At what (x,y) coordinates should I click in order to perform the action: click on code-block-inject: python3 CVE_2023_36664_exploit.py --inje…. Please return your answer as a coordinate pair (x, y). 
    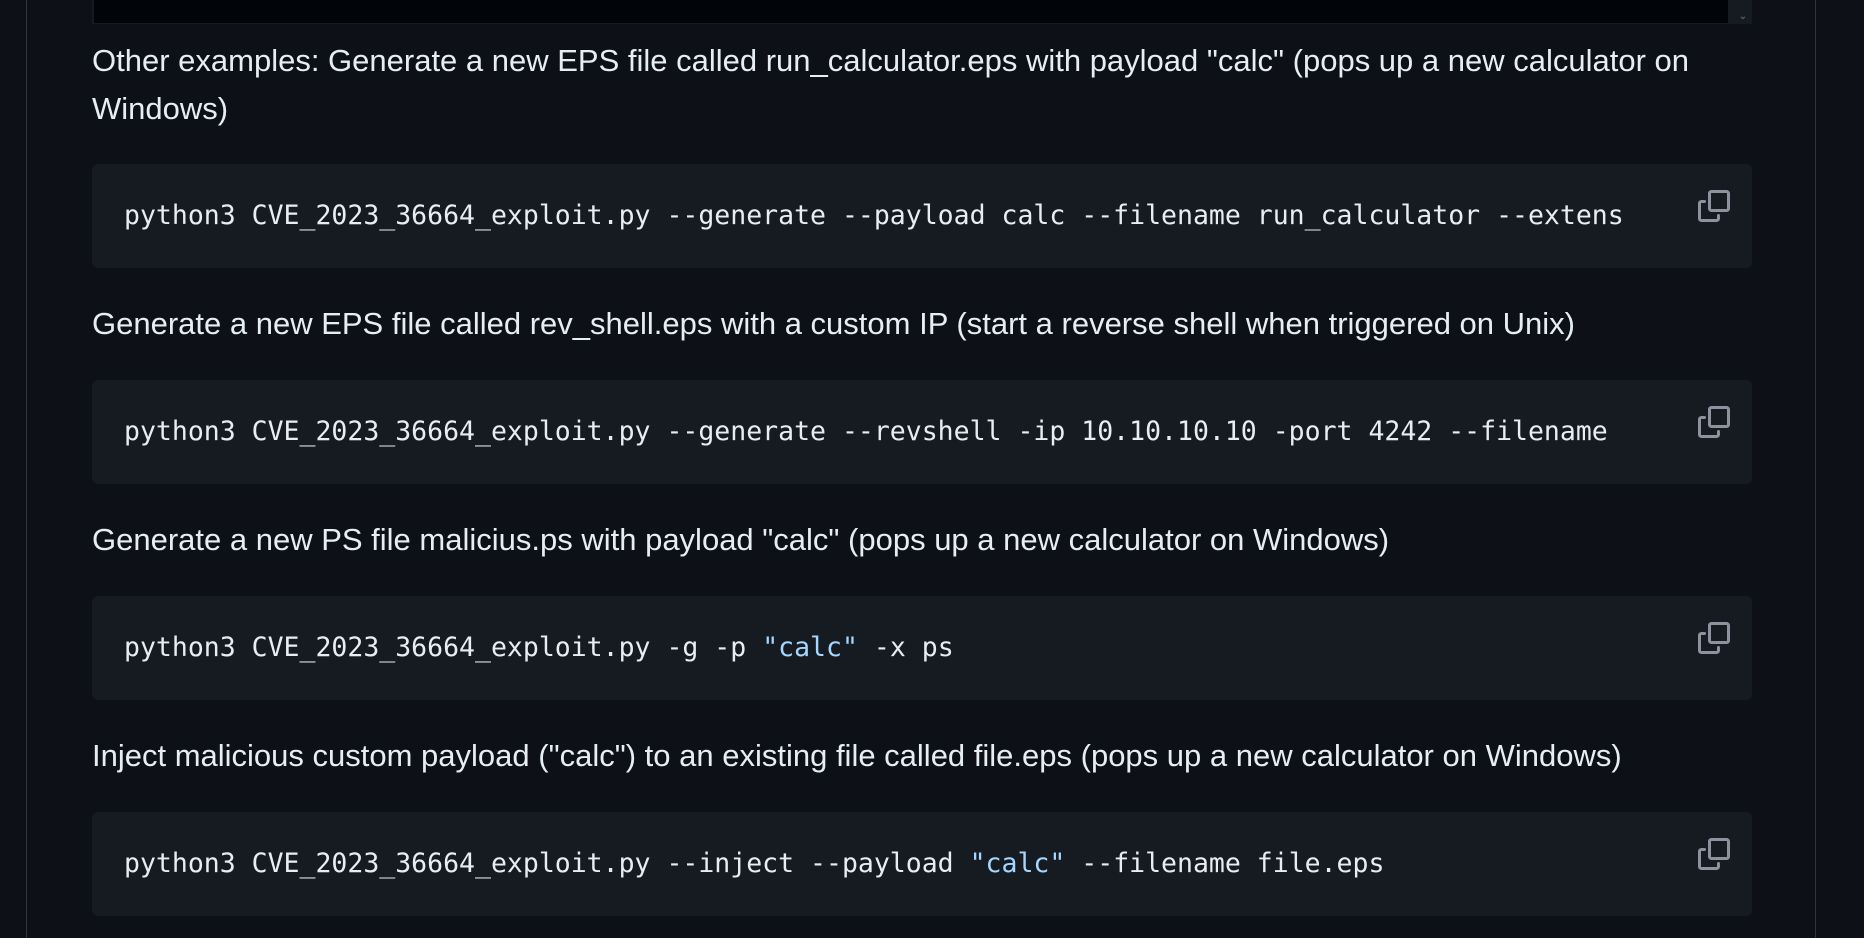
    Looking at the image, I should click on (922, 864).